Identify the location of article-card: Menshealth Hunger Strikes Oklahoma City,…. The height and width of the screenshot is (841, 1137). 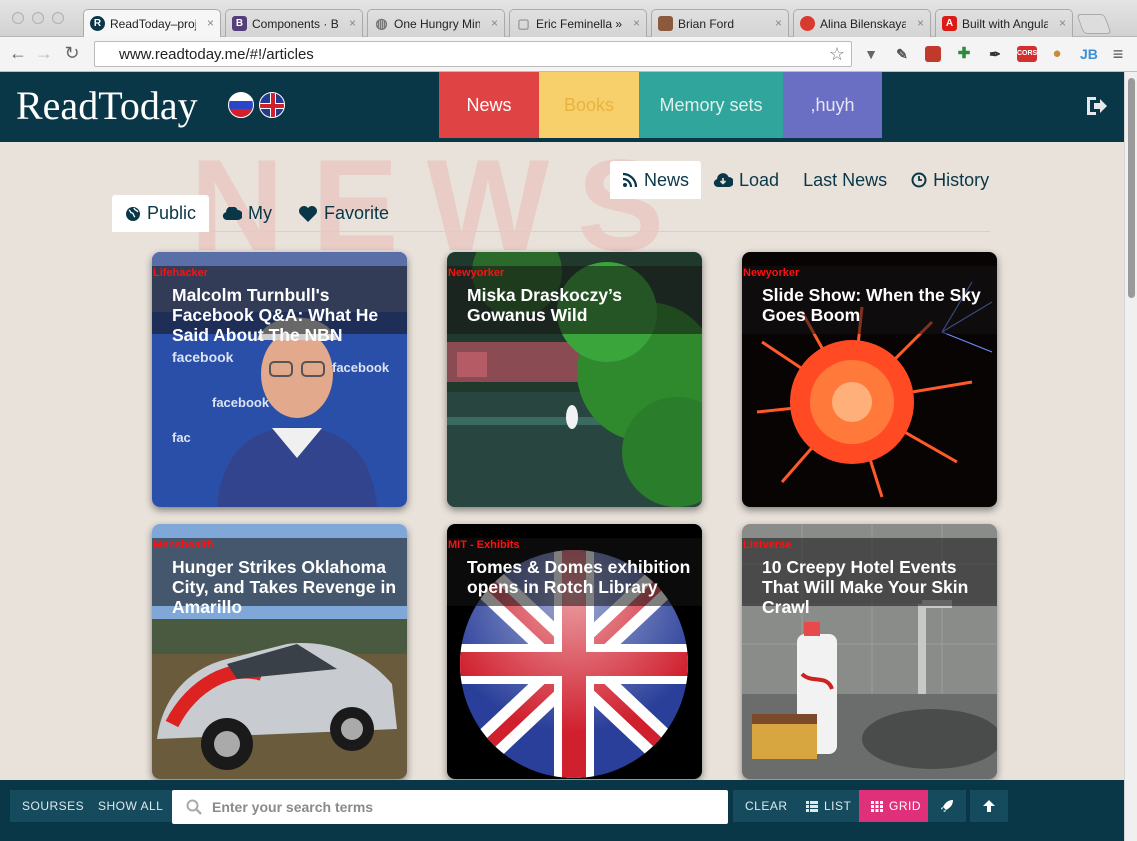
(279, 651).